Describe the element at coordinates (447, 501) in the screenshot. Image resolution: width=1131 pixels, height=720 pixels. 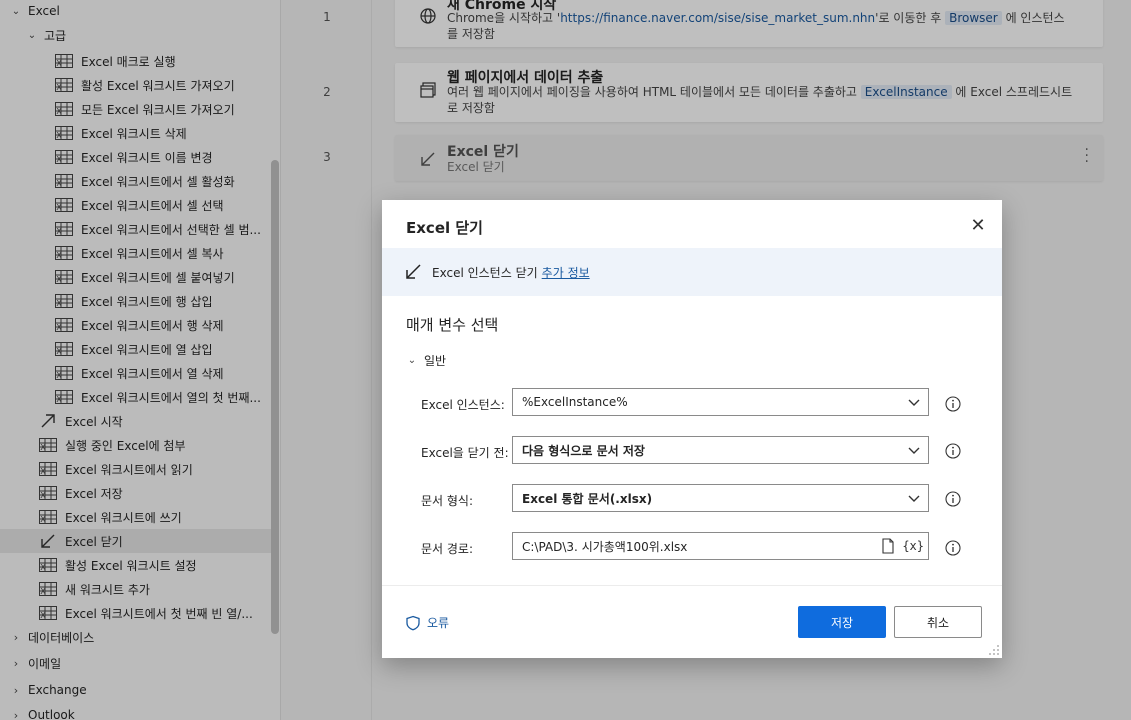
I see `field-label-document-format: 문서 형식:` at that location.